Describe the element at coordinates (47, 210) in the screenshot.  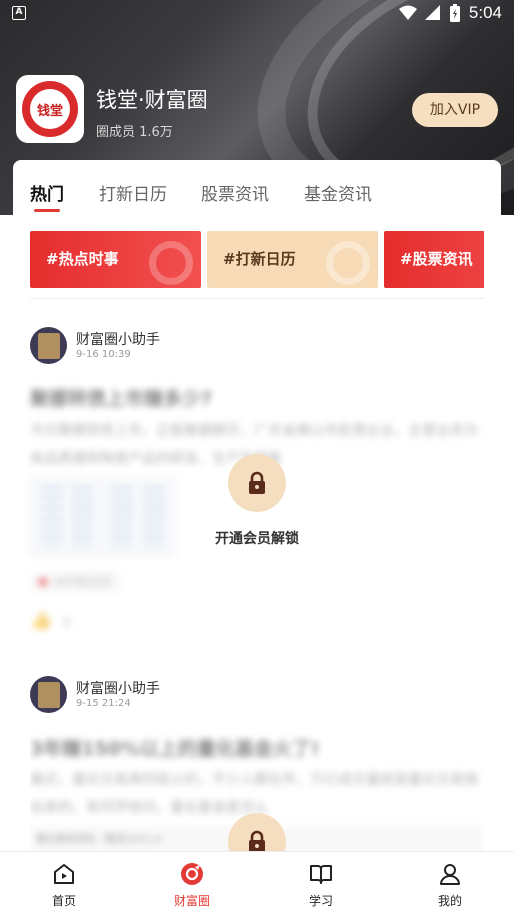
I see `active-tab-indicator` at that location.